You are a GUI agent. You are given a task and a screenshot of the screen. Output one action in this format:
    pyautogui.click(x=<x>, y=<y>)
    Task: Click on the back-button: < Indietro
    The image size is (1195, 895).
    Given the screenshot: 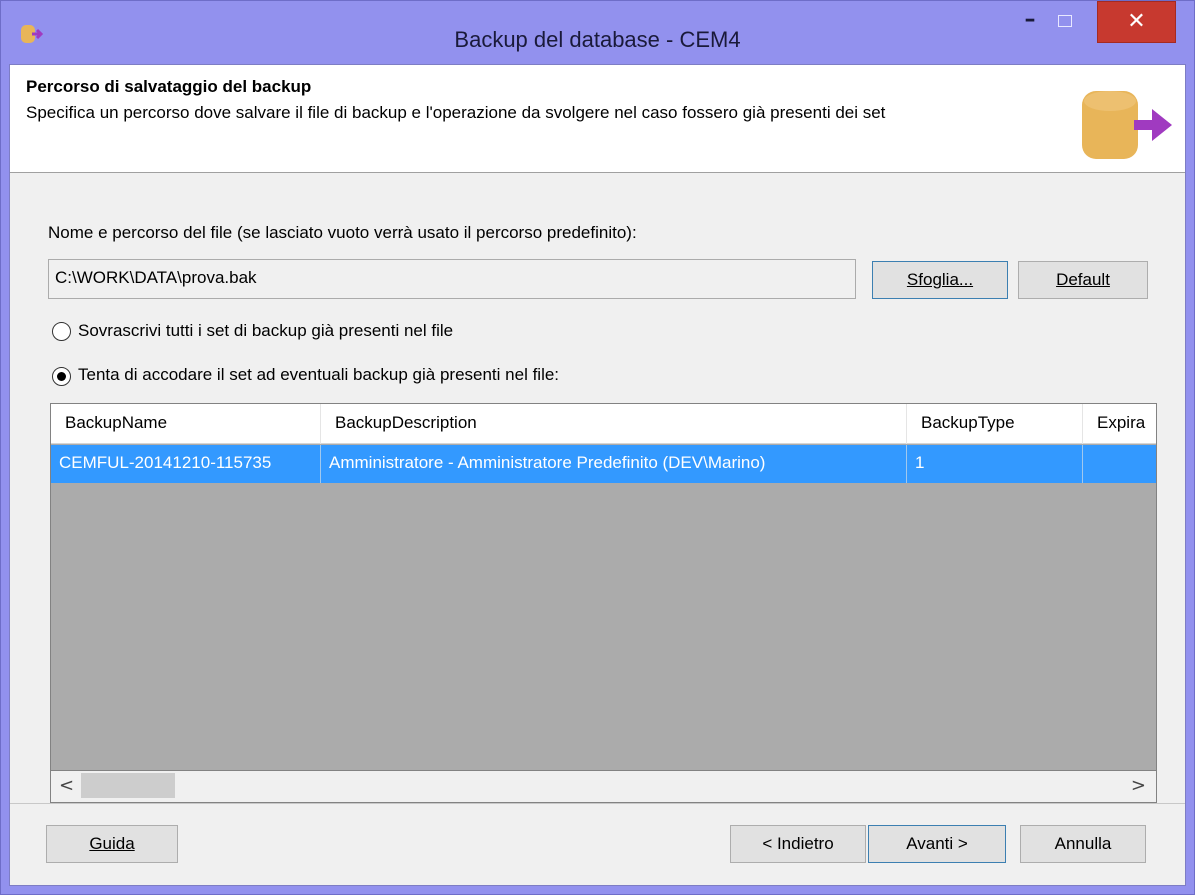 What is the action you would take?
    pyautogui.click(x=798, y=844)
    